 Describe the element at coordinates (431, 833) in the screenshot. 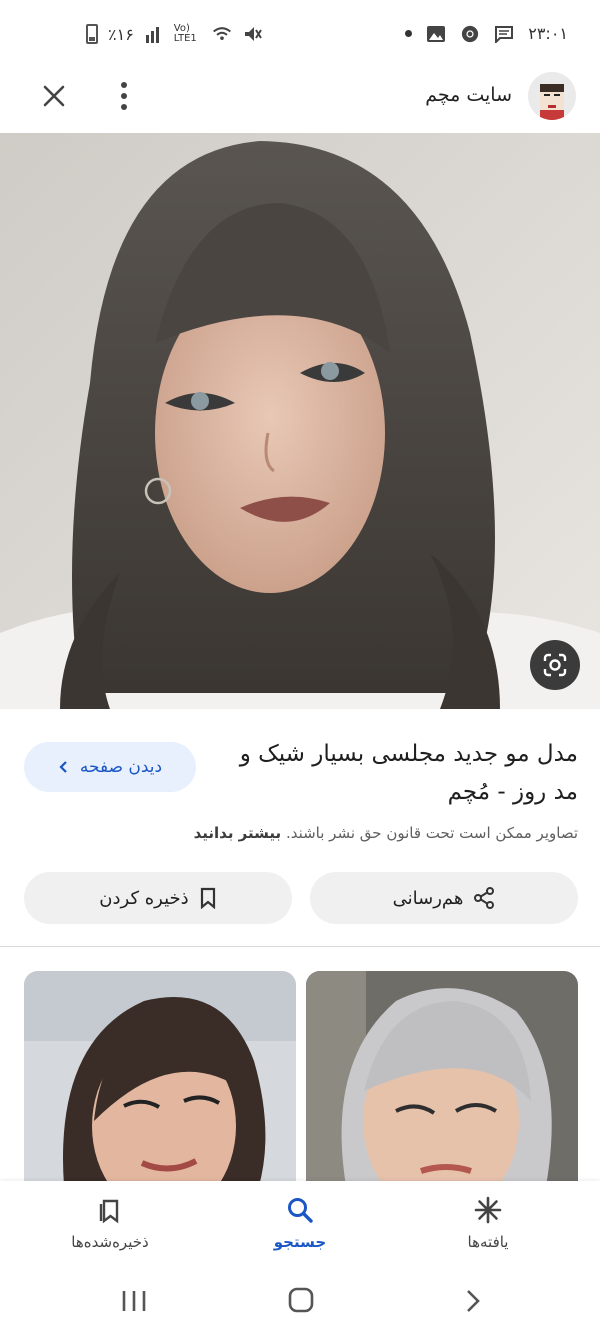

I see `copyright-text: تصاویر ممکن است تحت قانون حق نشر باشند.` at that location.